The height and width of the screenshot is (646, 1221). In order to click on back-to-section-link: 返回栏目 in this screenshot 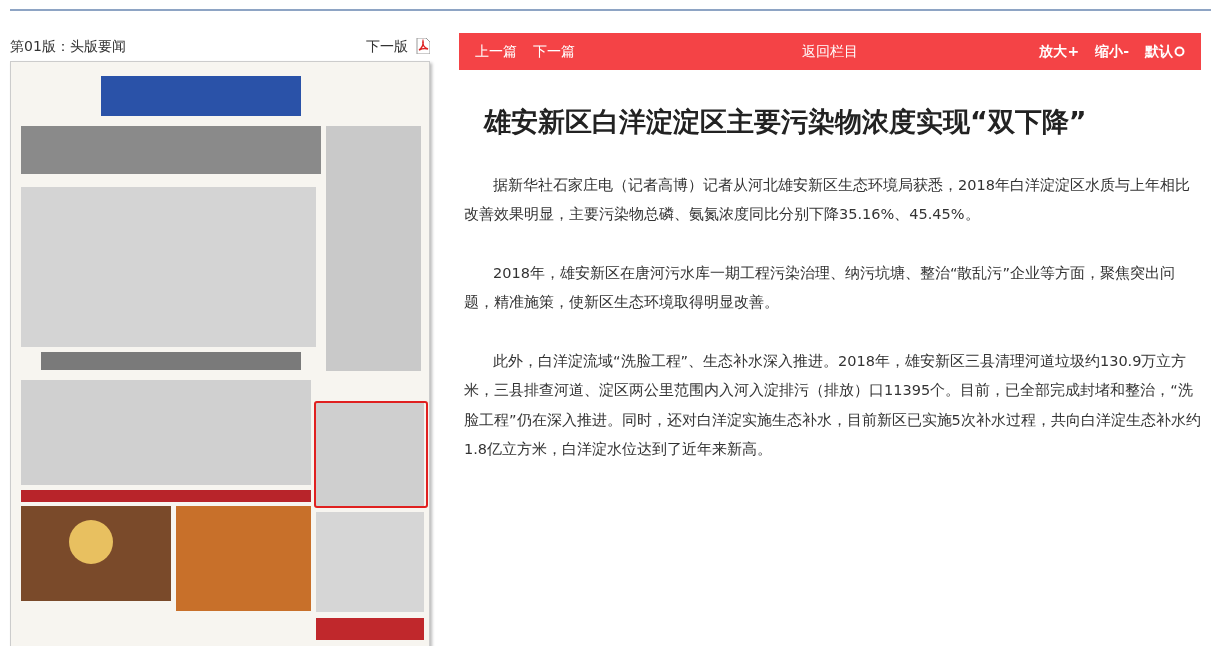, I will do `click(830, 51)`.